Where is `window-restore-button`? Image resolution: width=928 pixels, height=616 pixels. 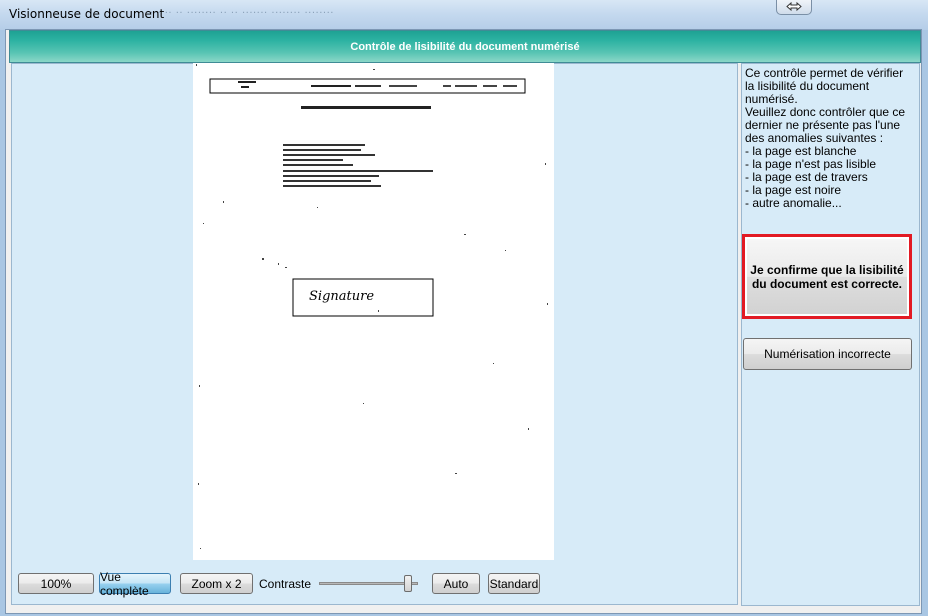 window-restore-button is located at coordinates (794, 7).